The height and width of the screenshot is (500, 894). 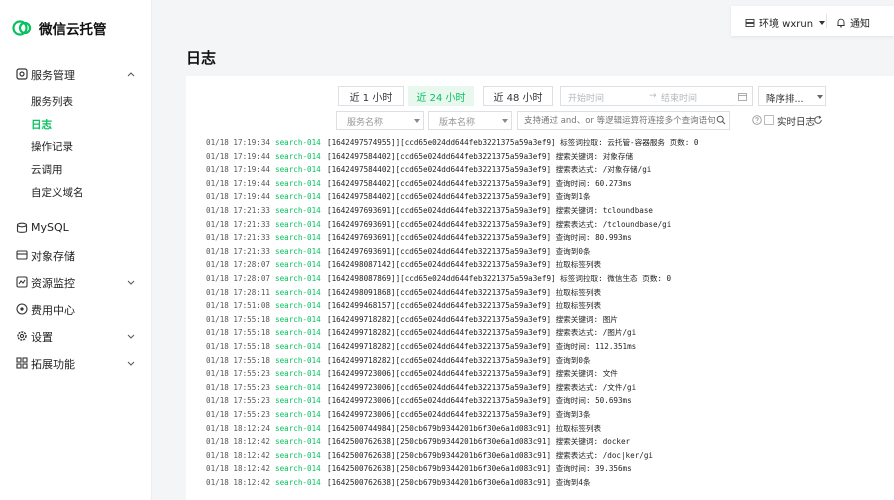 I want to click on sidebar-item-settings: 设置, so click(x=76, y=336).